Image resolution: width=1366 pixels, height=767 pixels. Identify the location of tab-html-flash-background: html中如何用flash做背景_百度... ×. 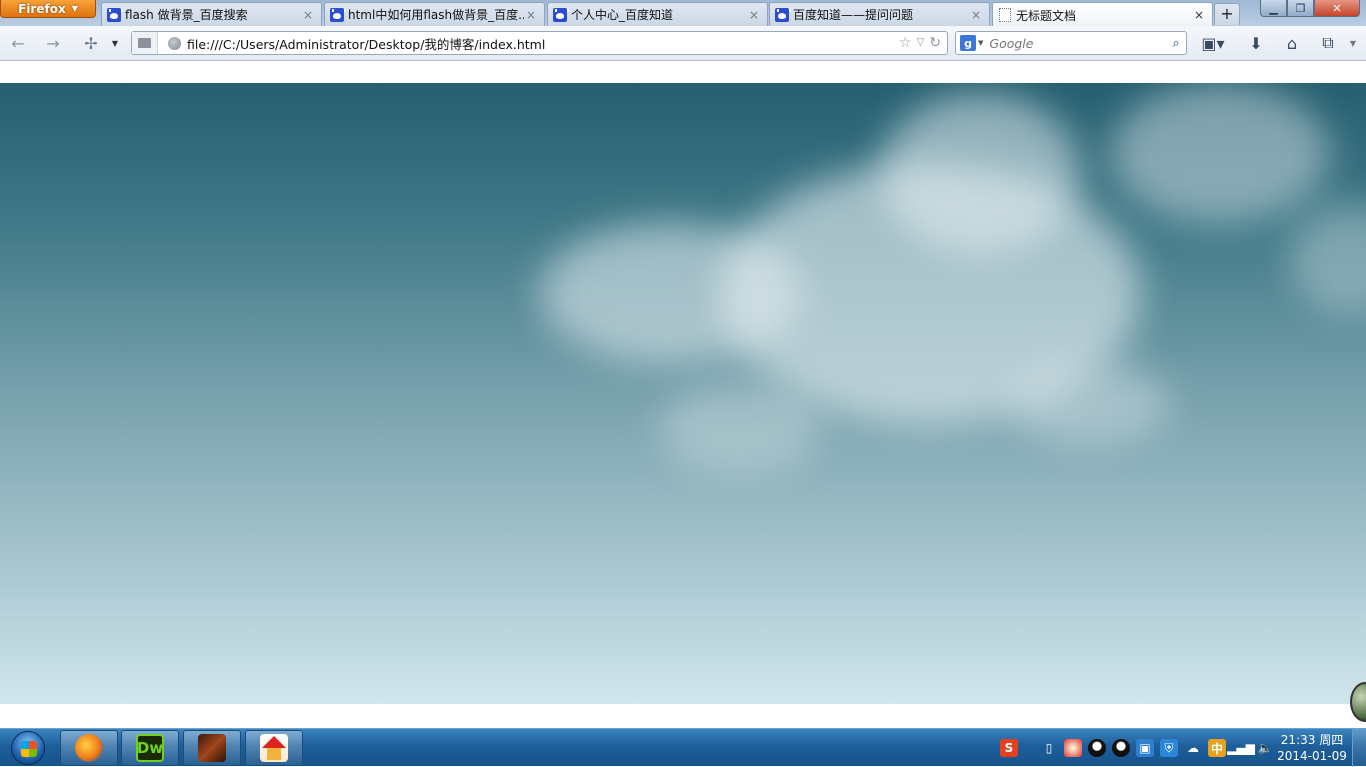
(434, 14).